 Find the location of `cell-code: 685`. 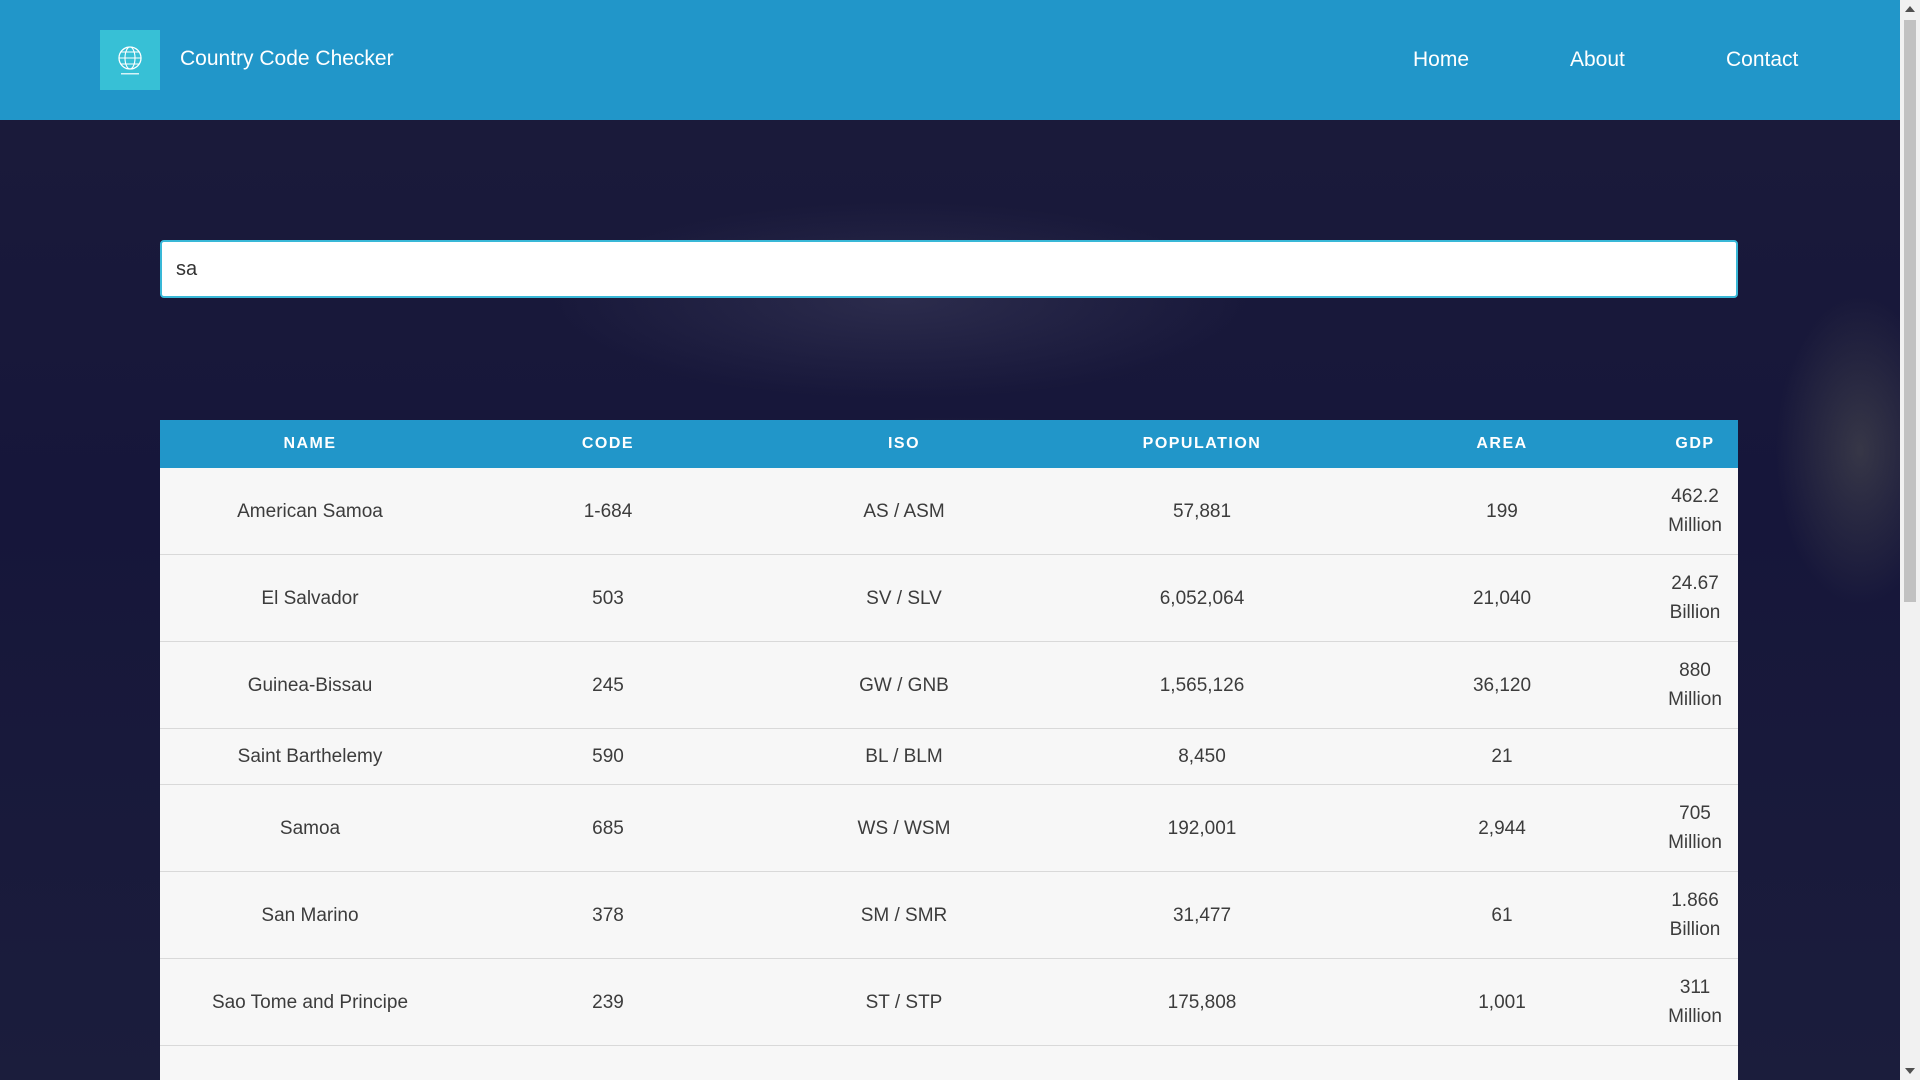

cell-code: 685 is located at coordinates (608, 828).